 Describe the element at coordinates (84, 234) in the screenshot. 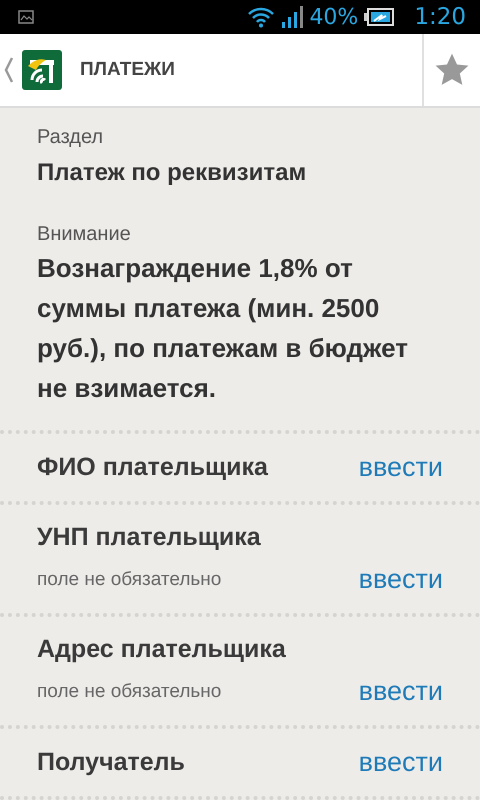

I see `notice-label: Внимание` at that location.